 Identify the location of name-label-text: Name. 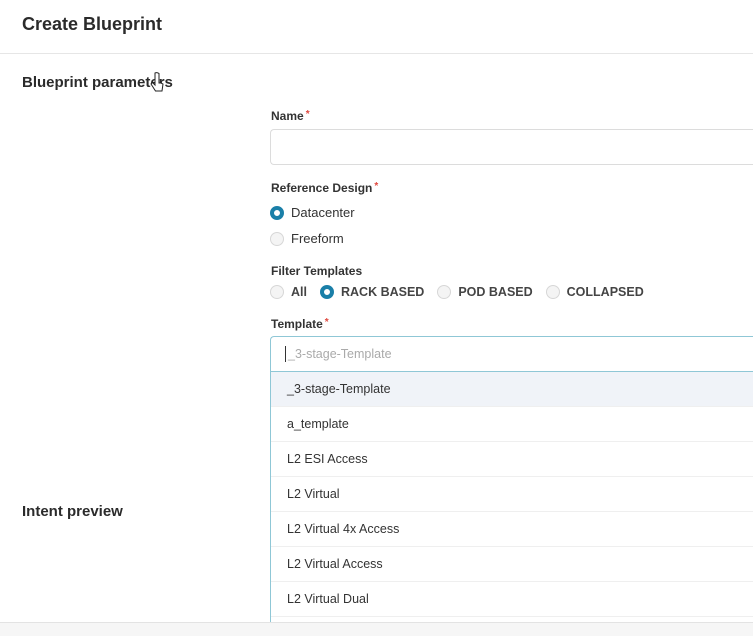
(287, 116).